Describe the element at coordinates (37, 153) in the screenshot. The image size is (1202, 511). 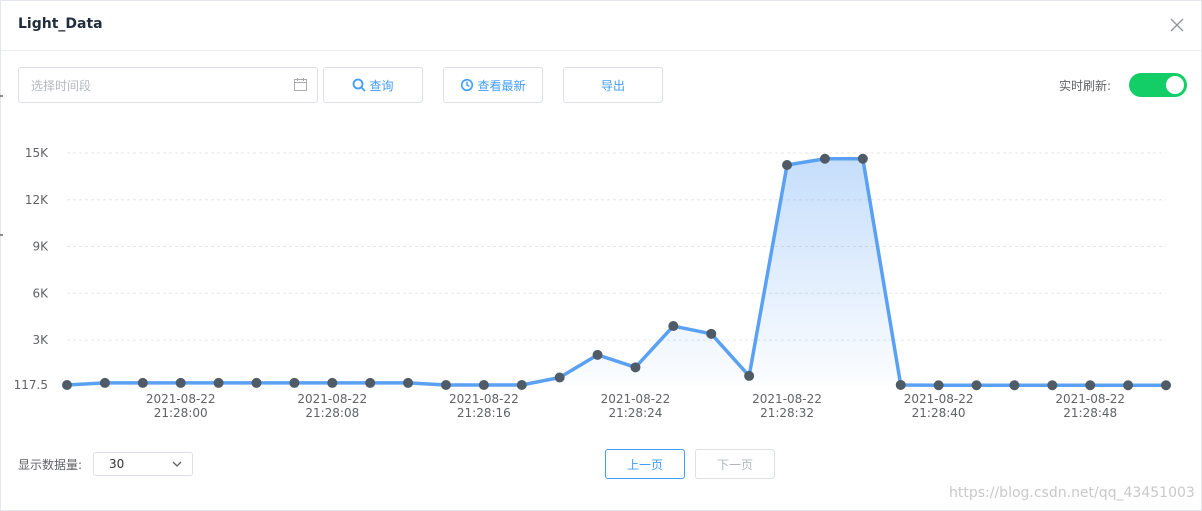
I see `y-tick-label: 15K` at that location.